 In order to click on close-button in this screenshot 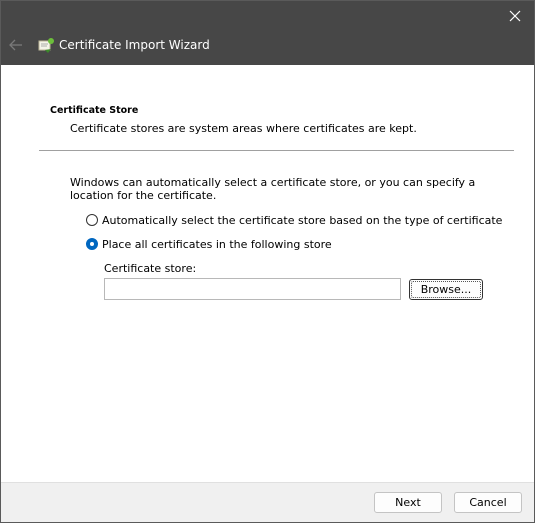, I will do `click(515, 16)`.